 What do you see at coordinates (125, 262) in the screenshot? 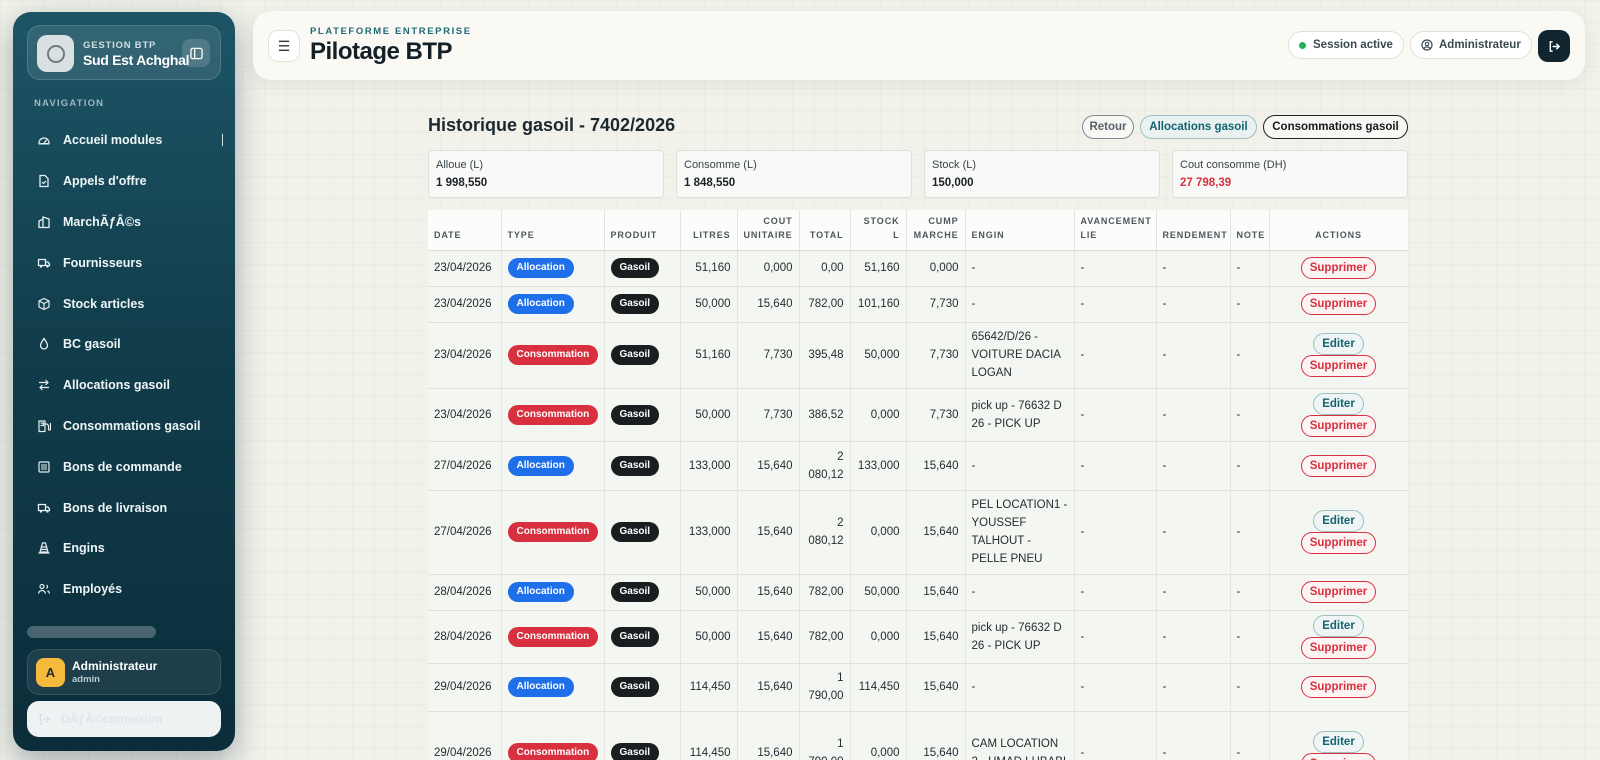
I see `sidebar-item-fournisseurs: Fournisseurs` at bounding box center [125, 262].